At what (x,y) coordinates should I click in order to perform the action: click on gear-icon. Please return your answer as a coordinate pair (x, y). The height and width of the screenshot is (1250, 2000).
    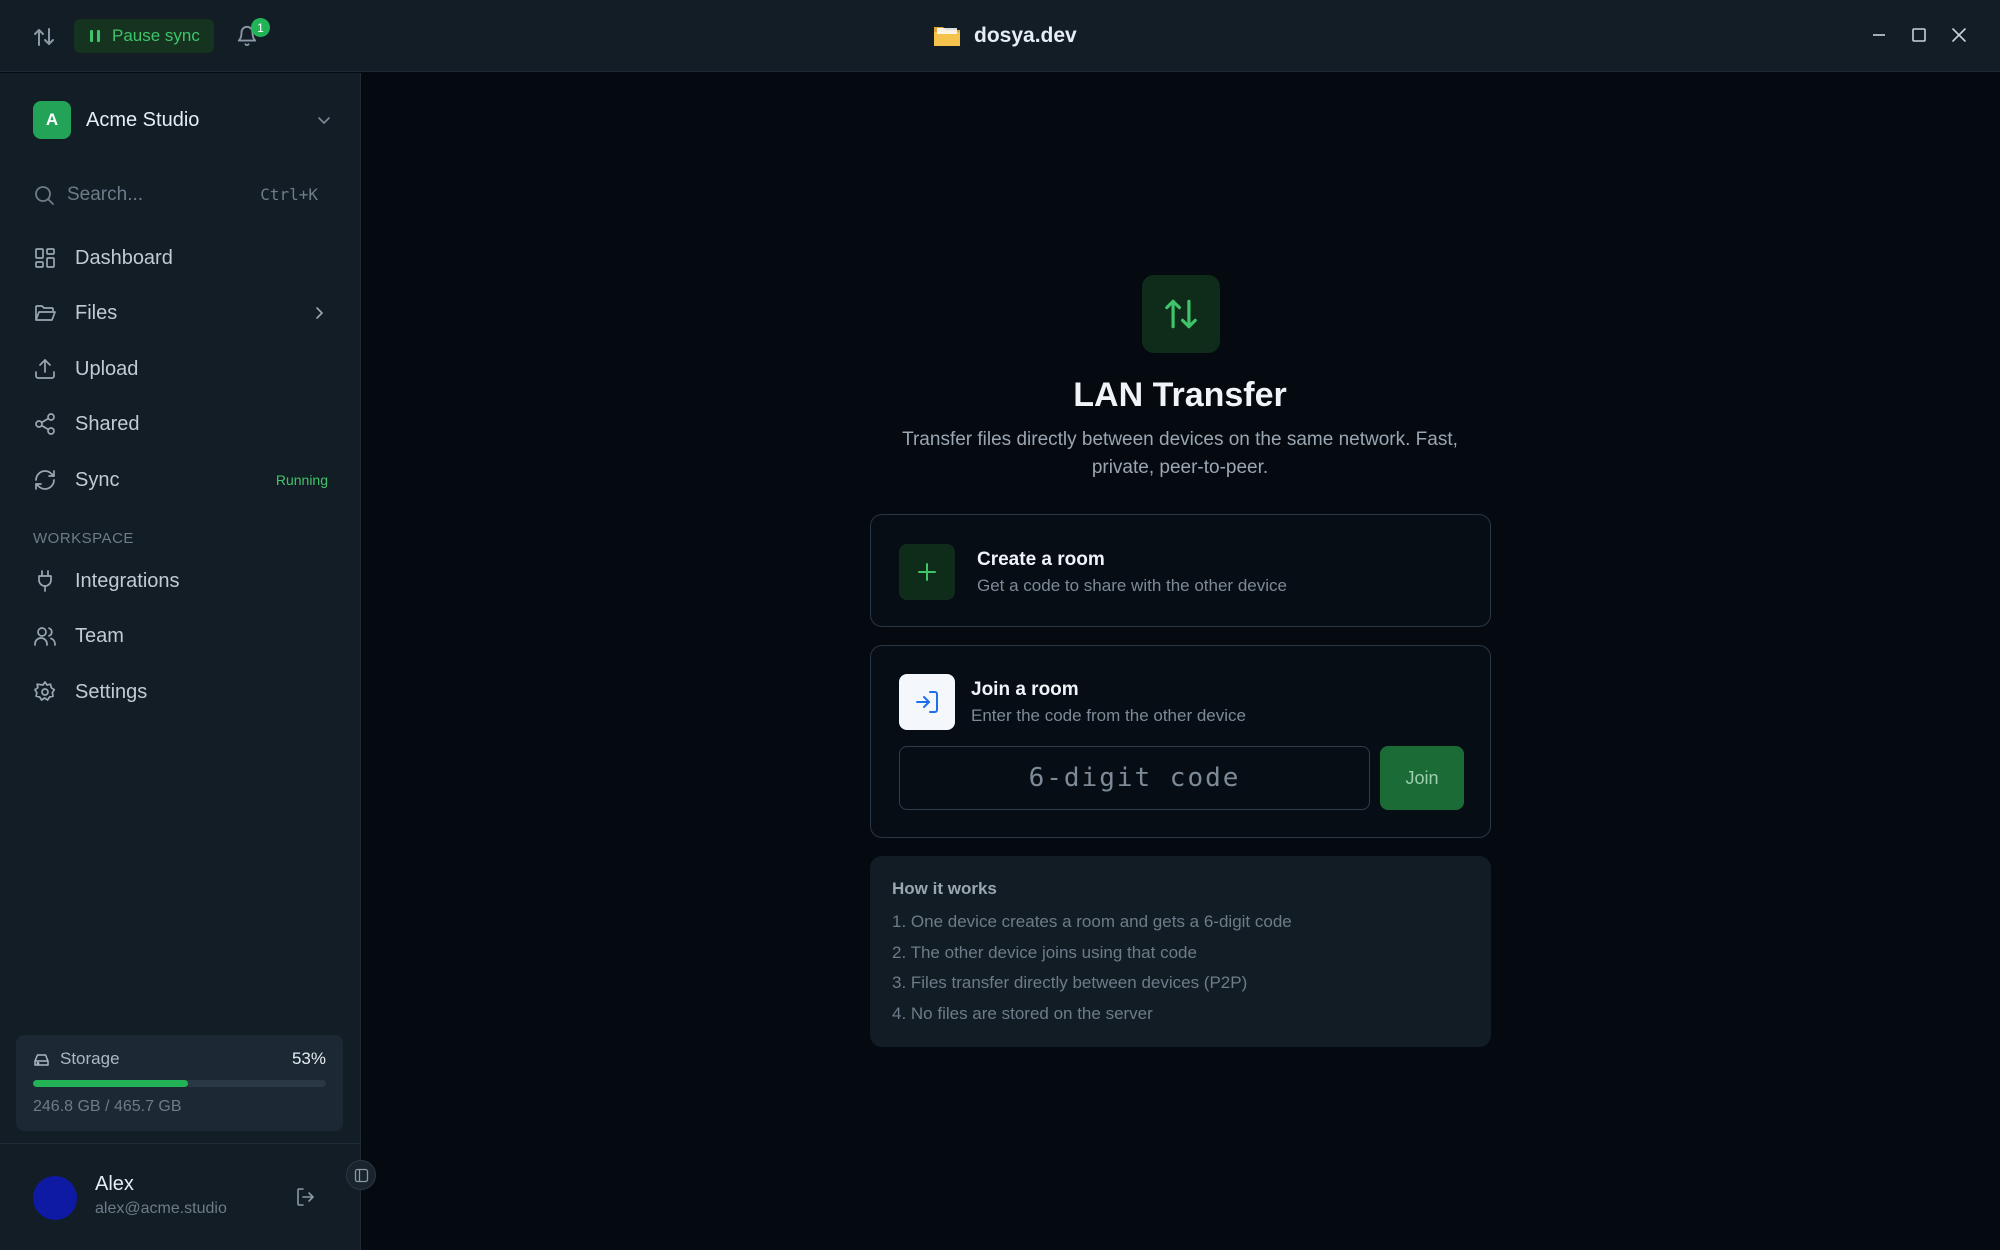
    Looking at the image, I should click on (45, 692).